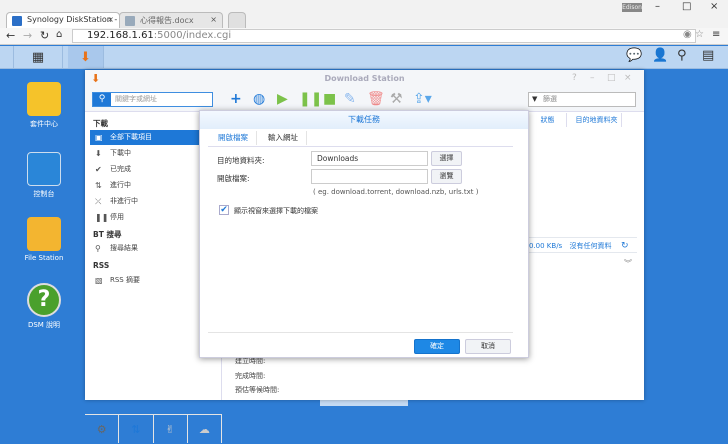 Image resolution: width=728 pixels, height=444 pixels. Describe the element at coordinates (99, 280) in the screenshot. I see `rss-icon: ▧` at that location.